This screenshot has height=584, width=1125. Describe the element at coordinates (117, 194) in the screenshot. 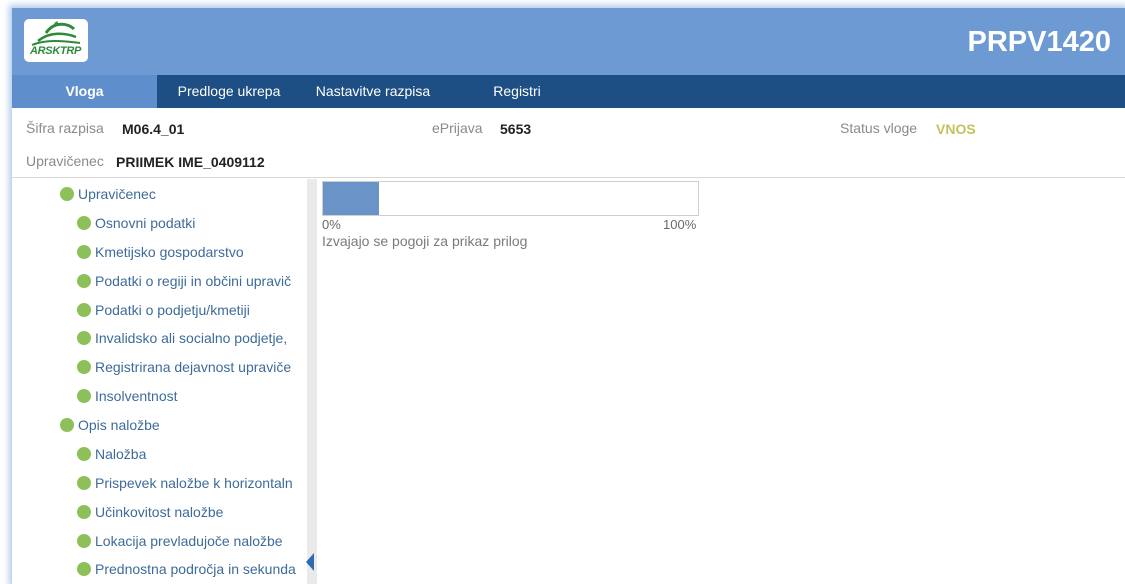

I see `tree-item-label: Upravičenec` at that location.